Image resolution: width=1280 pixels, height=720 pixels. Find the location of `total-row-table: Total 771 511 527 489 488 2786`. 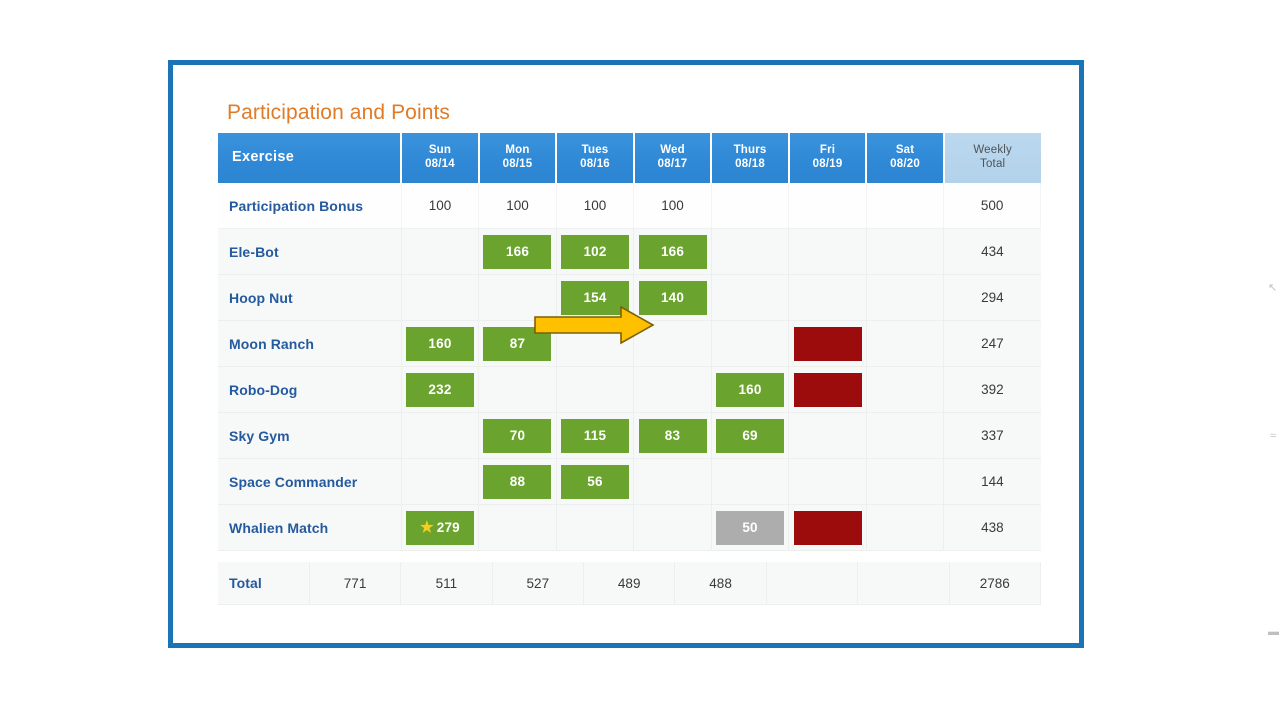

total-row-table: Total 771 511 527 489 488 2786 is located at coordinates (629, 583).